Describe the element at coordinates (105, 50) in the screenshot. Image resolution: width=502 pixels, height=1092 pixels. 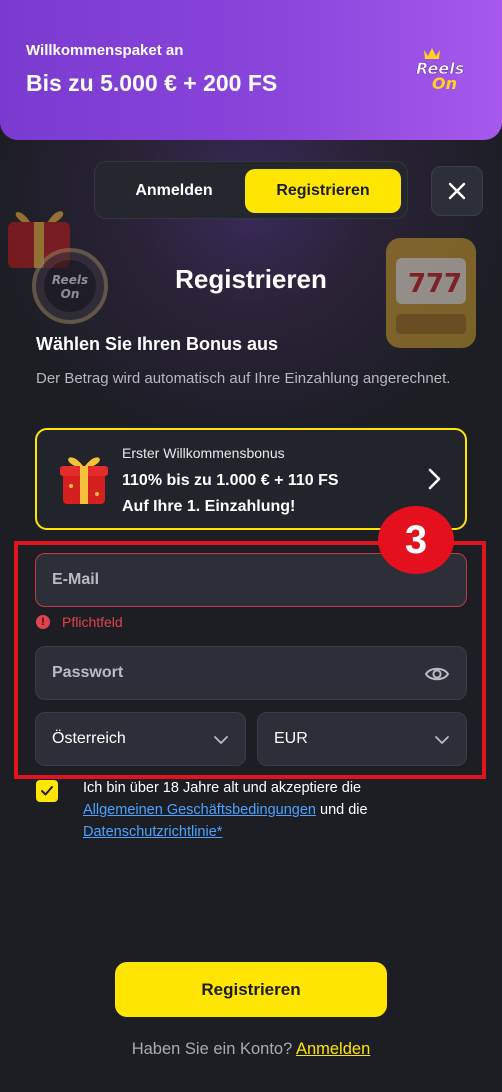
I see `promo-subtitle: Willkommenspaket an` at that location.